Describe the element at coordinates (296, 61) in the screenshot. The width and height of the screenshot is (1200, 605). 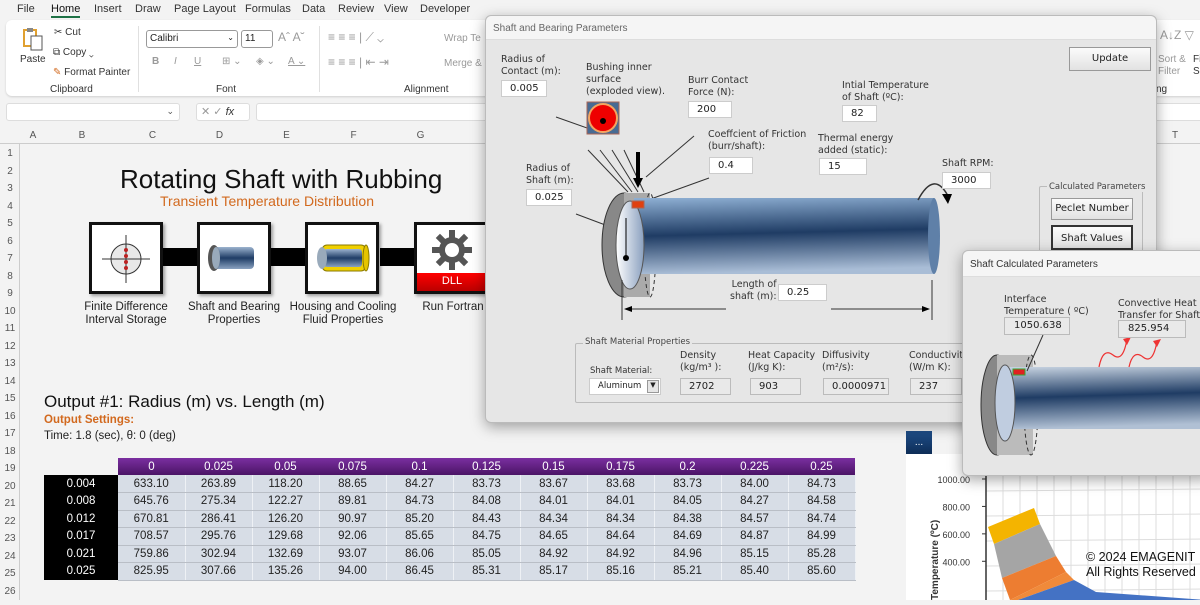
I see `font-color-icon: A ⌄` at that location.